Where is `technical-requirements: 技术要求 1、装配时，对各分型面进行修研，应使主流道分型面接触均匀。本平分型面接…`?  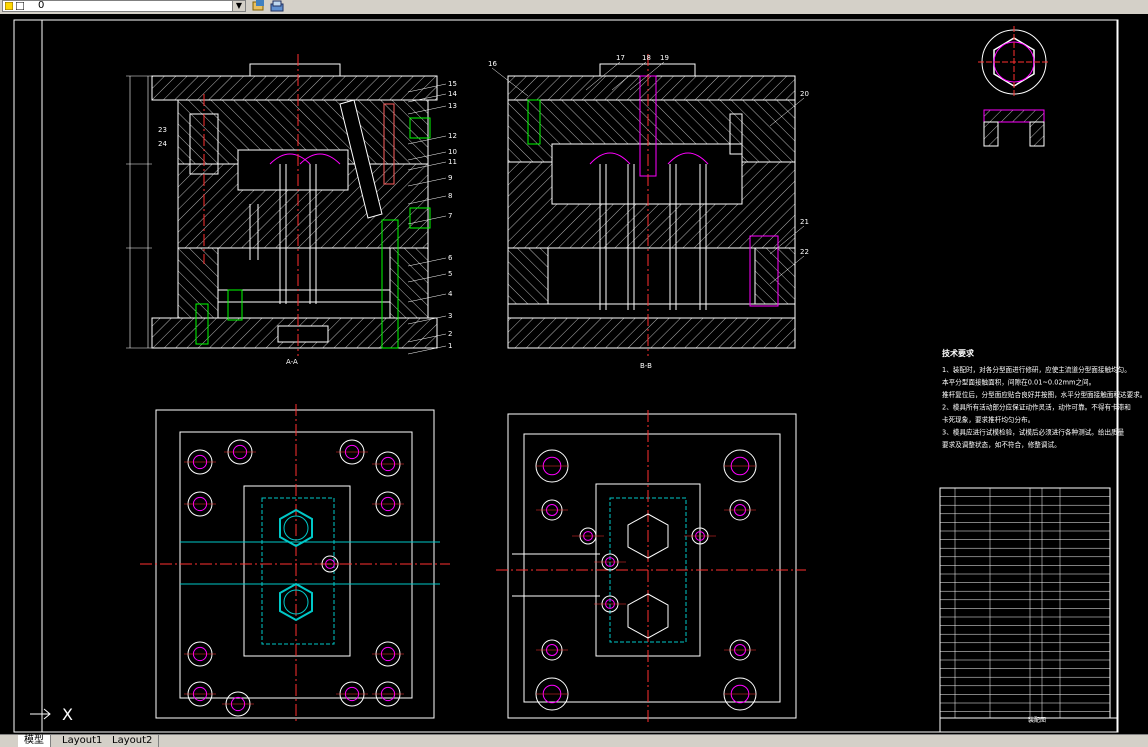 technical-requirements: 技术要求 1、装配时，对各分型面进行修研，应使主流道分型面接触均匀。本平分型面接… is located at coordinates (1044, 398).